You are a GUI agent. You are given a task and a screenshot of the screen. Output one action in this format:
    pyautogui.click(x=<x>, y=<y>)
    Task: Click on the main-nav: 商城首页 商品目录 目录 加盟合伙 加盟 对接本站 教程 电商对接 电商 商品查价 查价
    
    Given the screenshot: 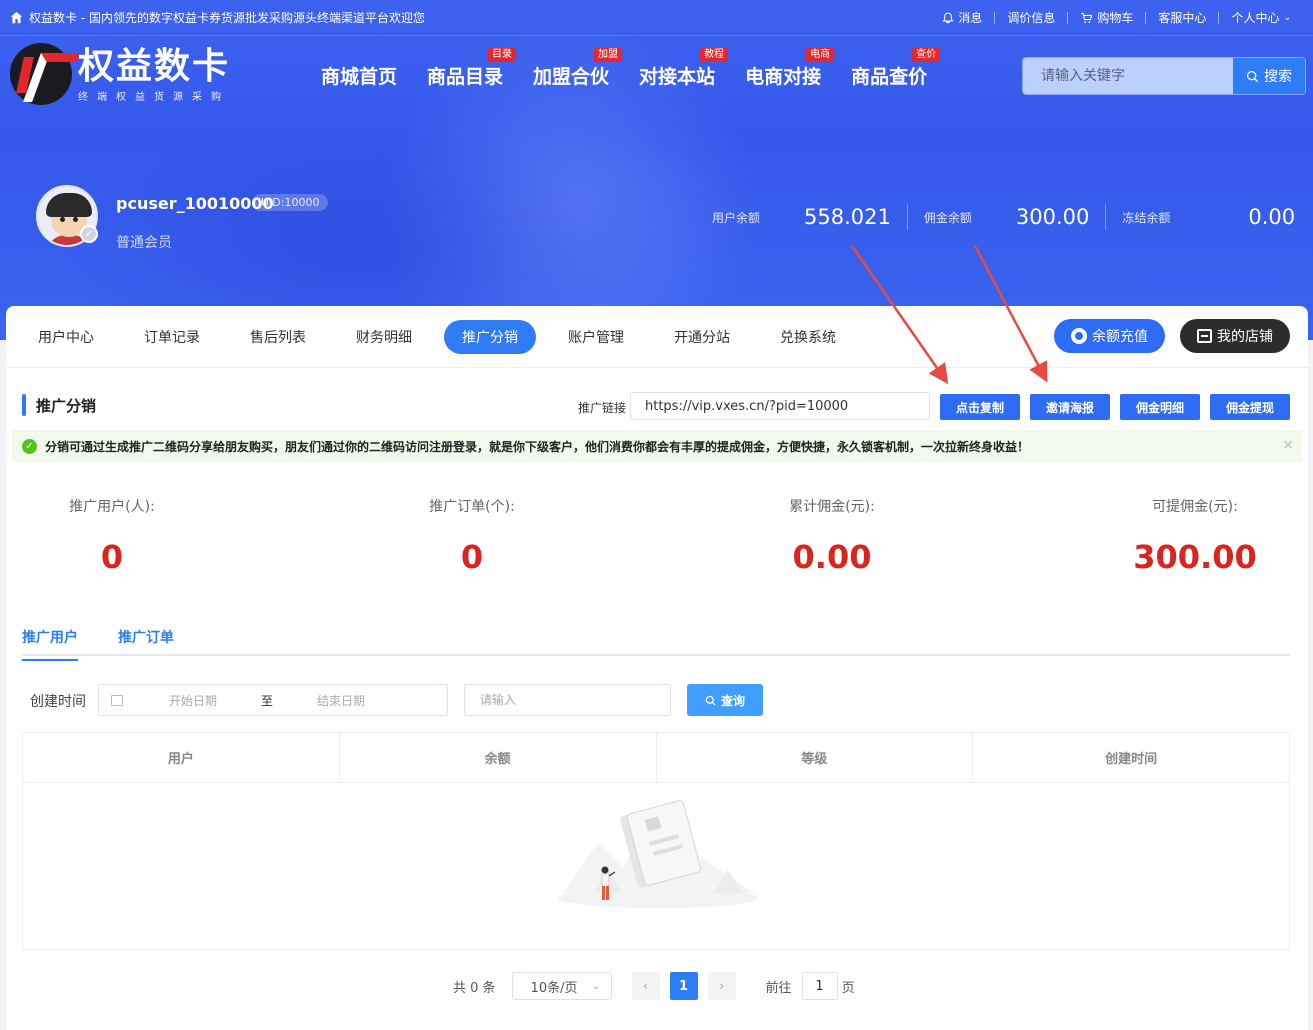 What is the action you would take?
    pyautogui.click(x=624, y=74)
    